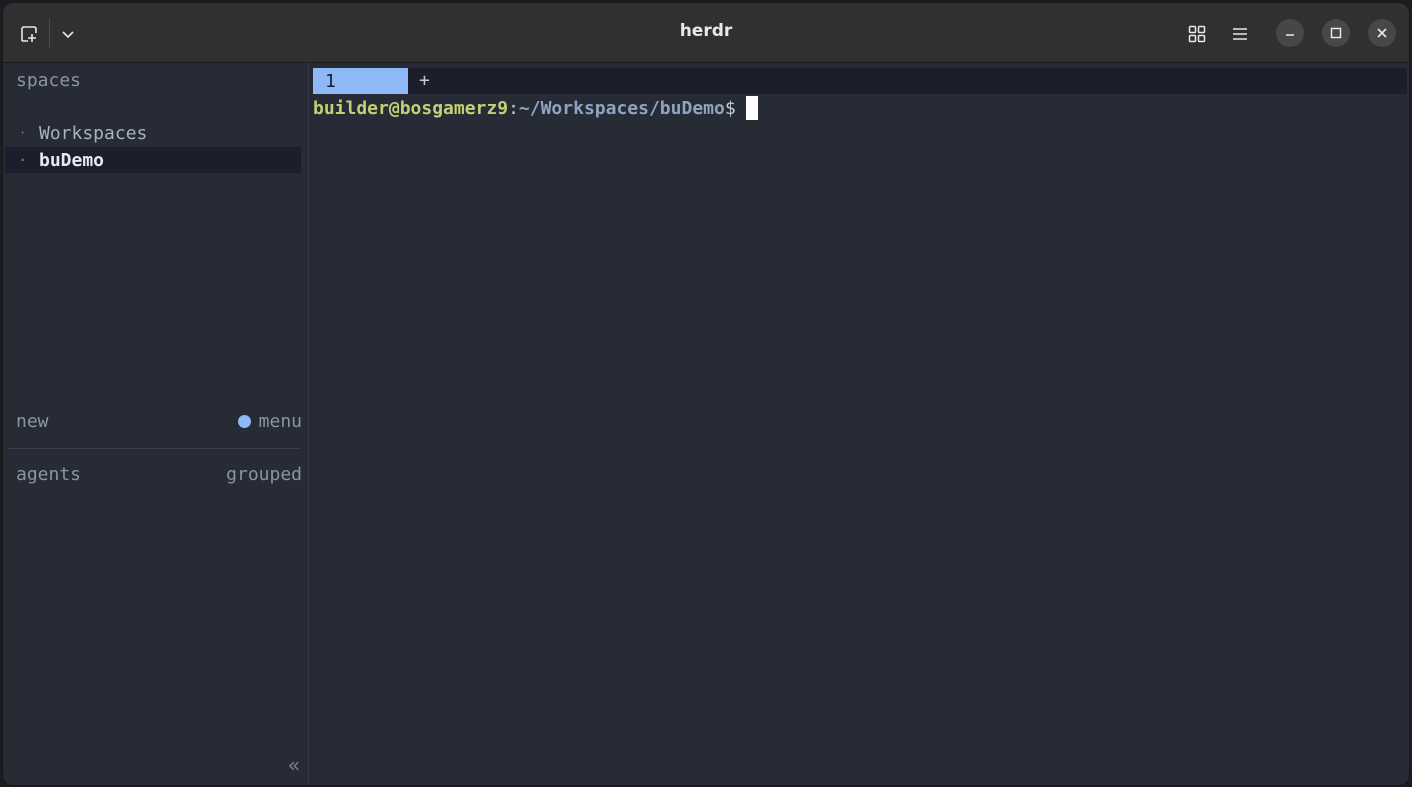 This screenshot has width=1412, height=787. Describe the element at coordinates (860, 81) in the screenshot. I see `terminal-tab-strip: 1 +` at that location.